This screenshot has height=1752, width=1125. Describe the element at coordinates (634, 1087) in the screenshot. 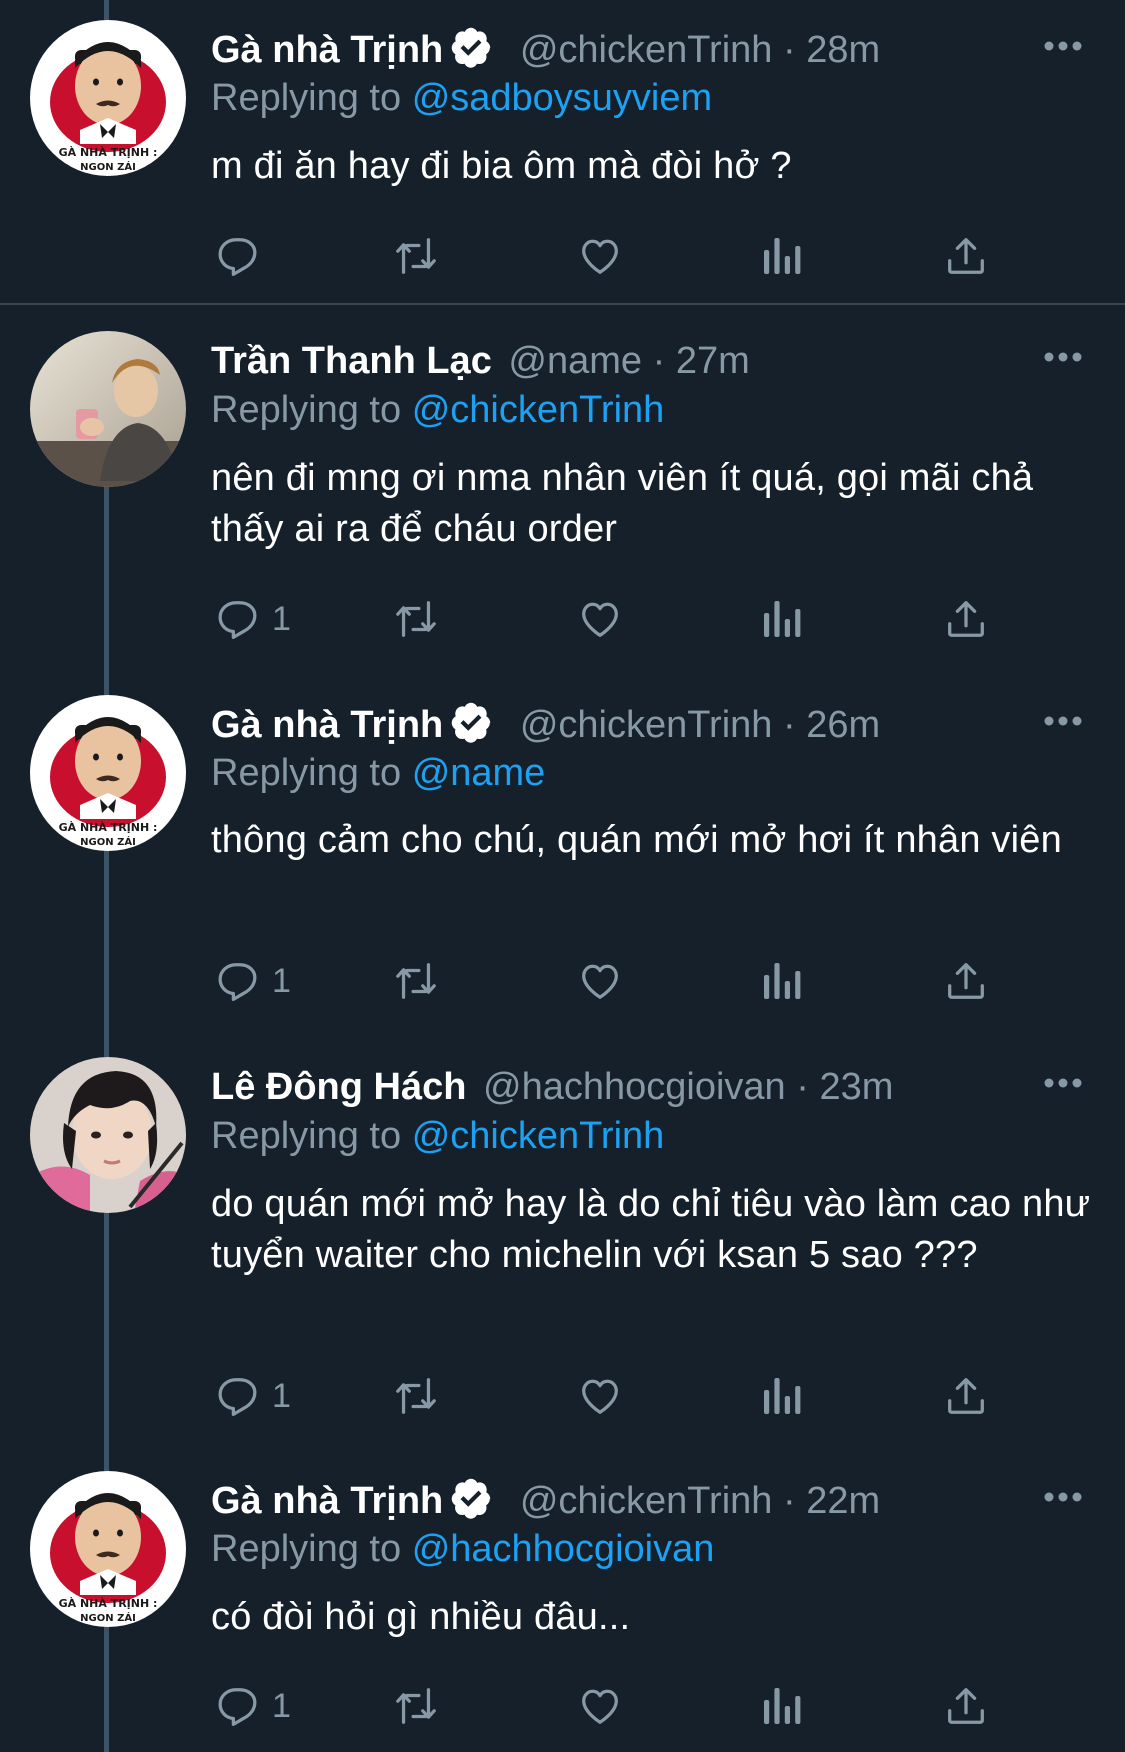

I see `user-handle: @hachhocgioivan` at that location.